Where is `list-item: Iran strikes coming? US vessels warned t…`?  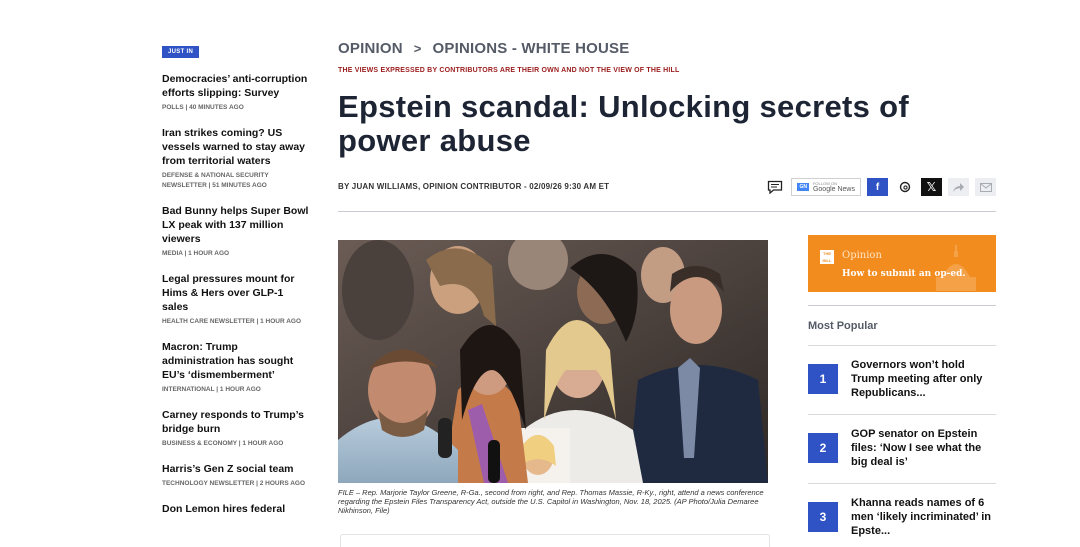 list-item: Iran strikes coming? US vessels warned t… is located at coordinates (236, 158).